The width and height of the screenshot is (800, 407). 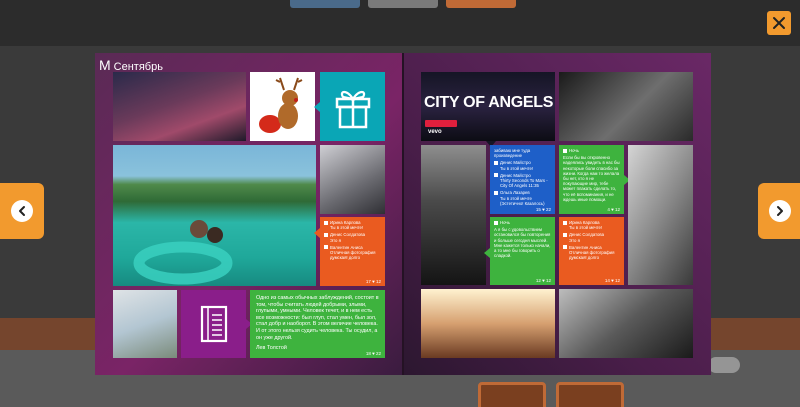 I want to click on chevron-left-icon, so click(x=22, y=211).